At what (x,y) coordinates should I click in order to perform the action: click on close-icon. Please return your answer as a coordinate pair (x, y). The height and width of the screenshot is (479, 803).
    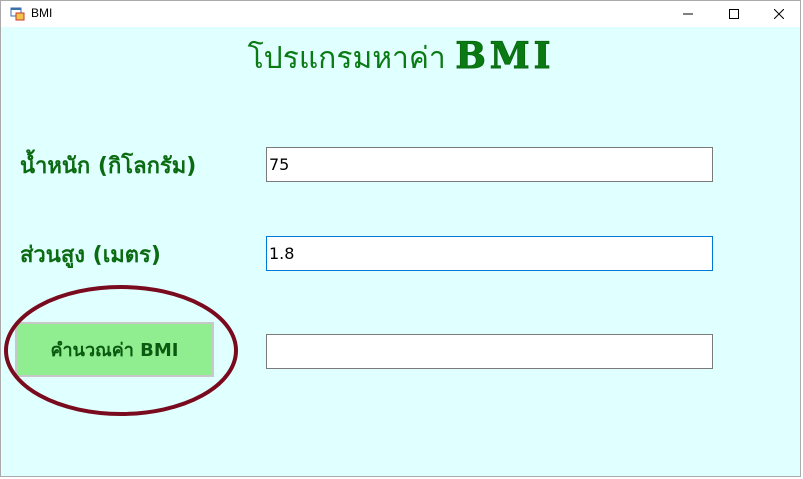
    Looking at the image, I should click on (779, 14).